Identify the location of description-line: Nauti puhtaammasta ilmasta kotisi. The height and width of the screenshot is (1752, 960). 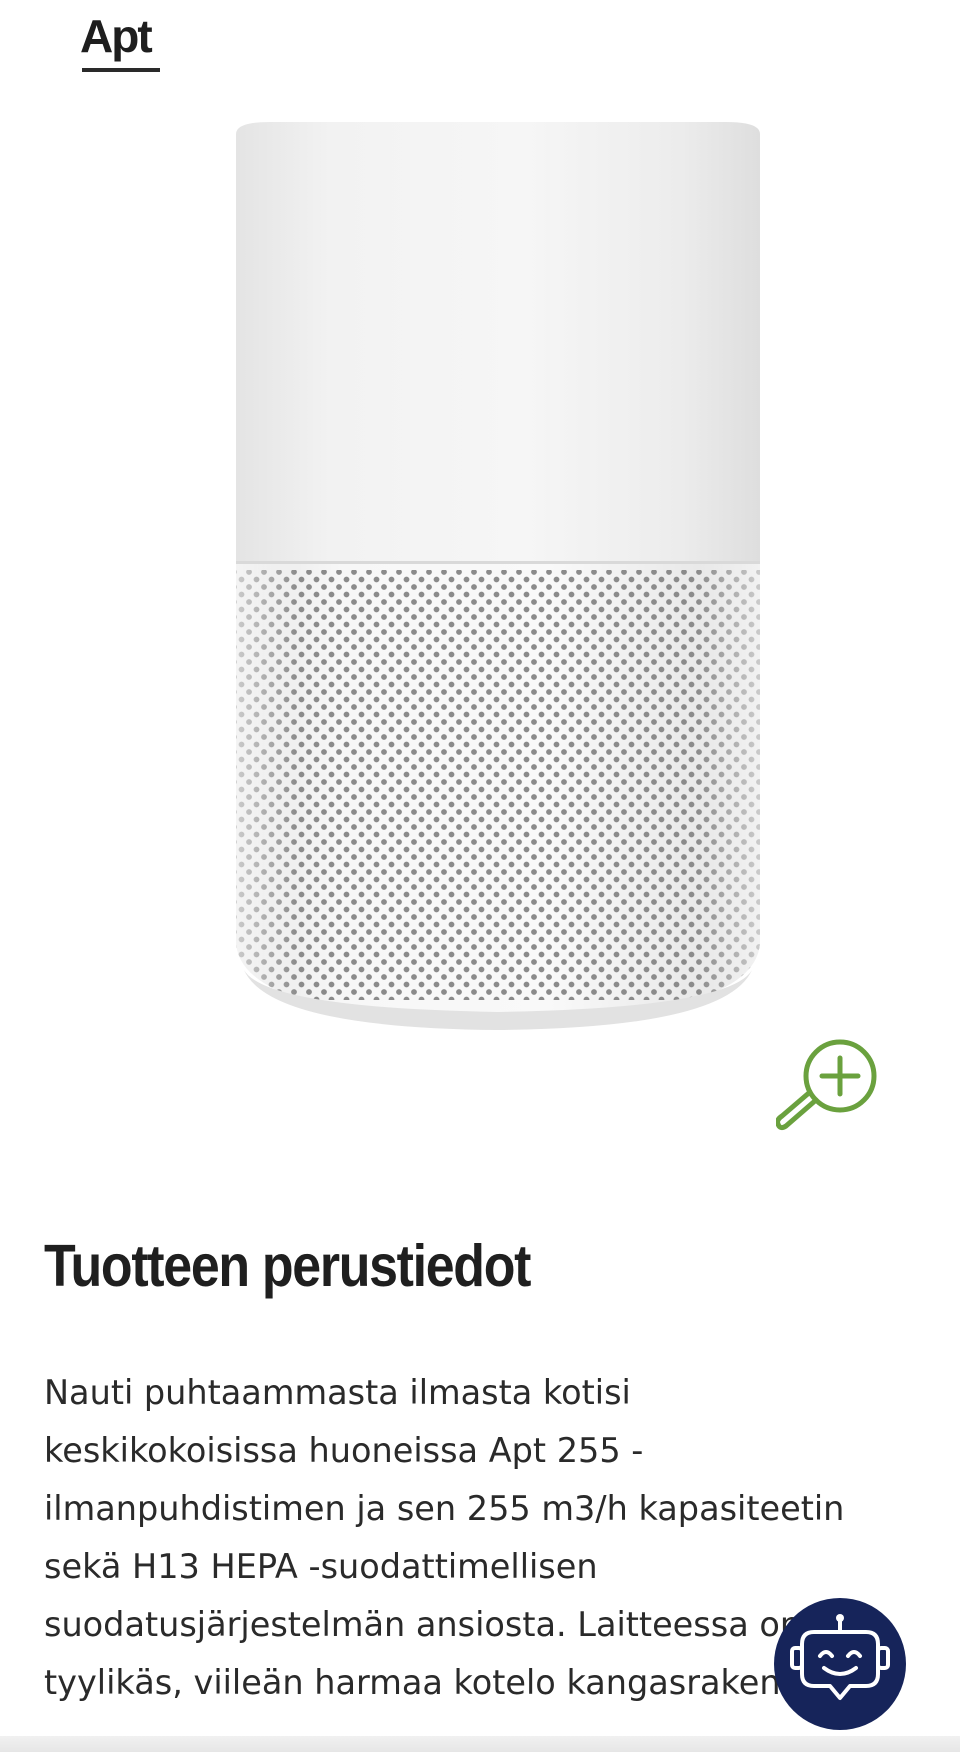
(337, 1392).